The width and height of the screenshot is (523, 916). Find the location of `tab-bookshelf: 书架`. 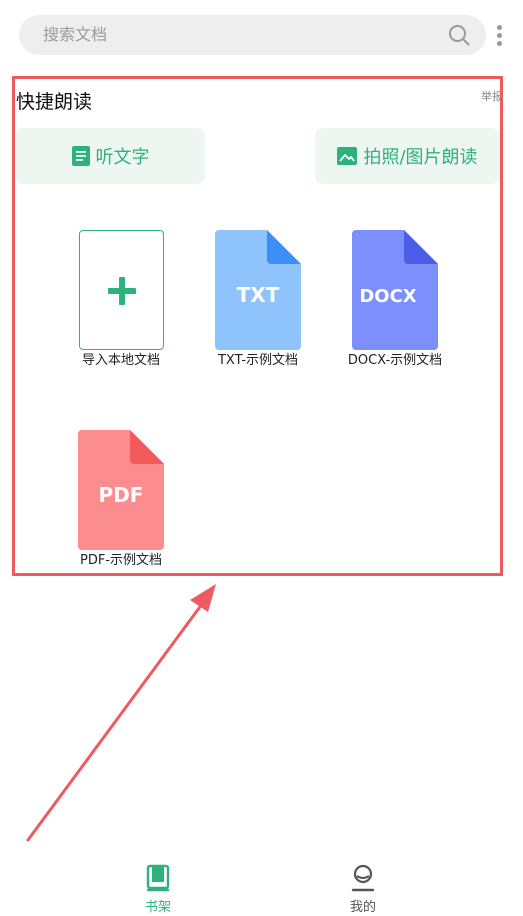

tab-bookshelf: 书架 is located at coordinates (158, 886).